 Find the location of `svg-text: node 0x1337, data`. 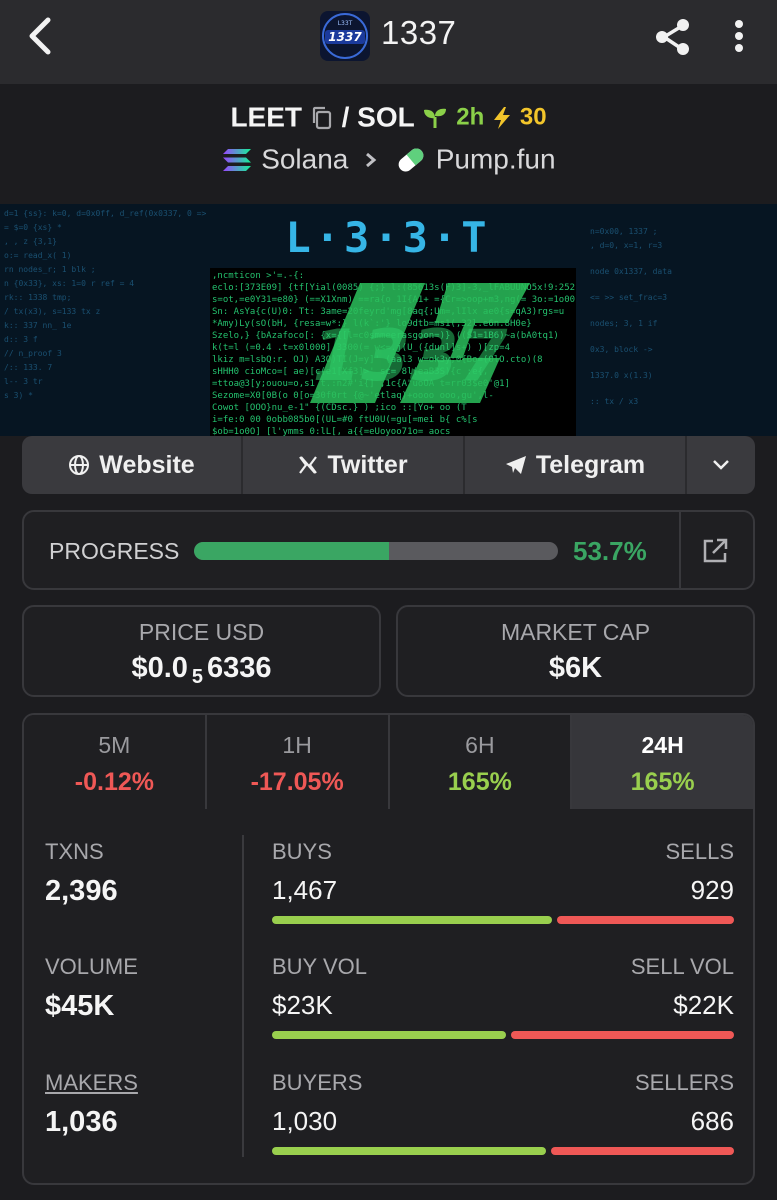

svg-text: node 0x1337, data is located at coordinates (631, 271).